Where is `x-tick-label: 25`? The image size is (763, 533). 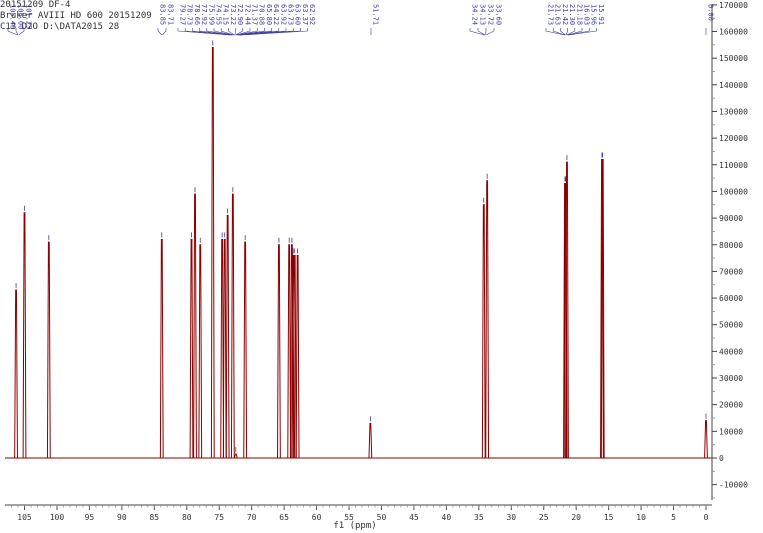 x-tick-label: 25 is located at coordinates (544, 517).